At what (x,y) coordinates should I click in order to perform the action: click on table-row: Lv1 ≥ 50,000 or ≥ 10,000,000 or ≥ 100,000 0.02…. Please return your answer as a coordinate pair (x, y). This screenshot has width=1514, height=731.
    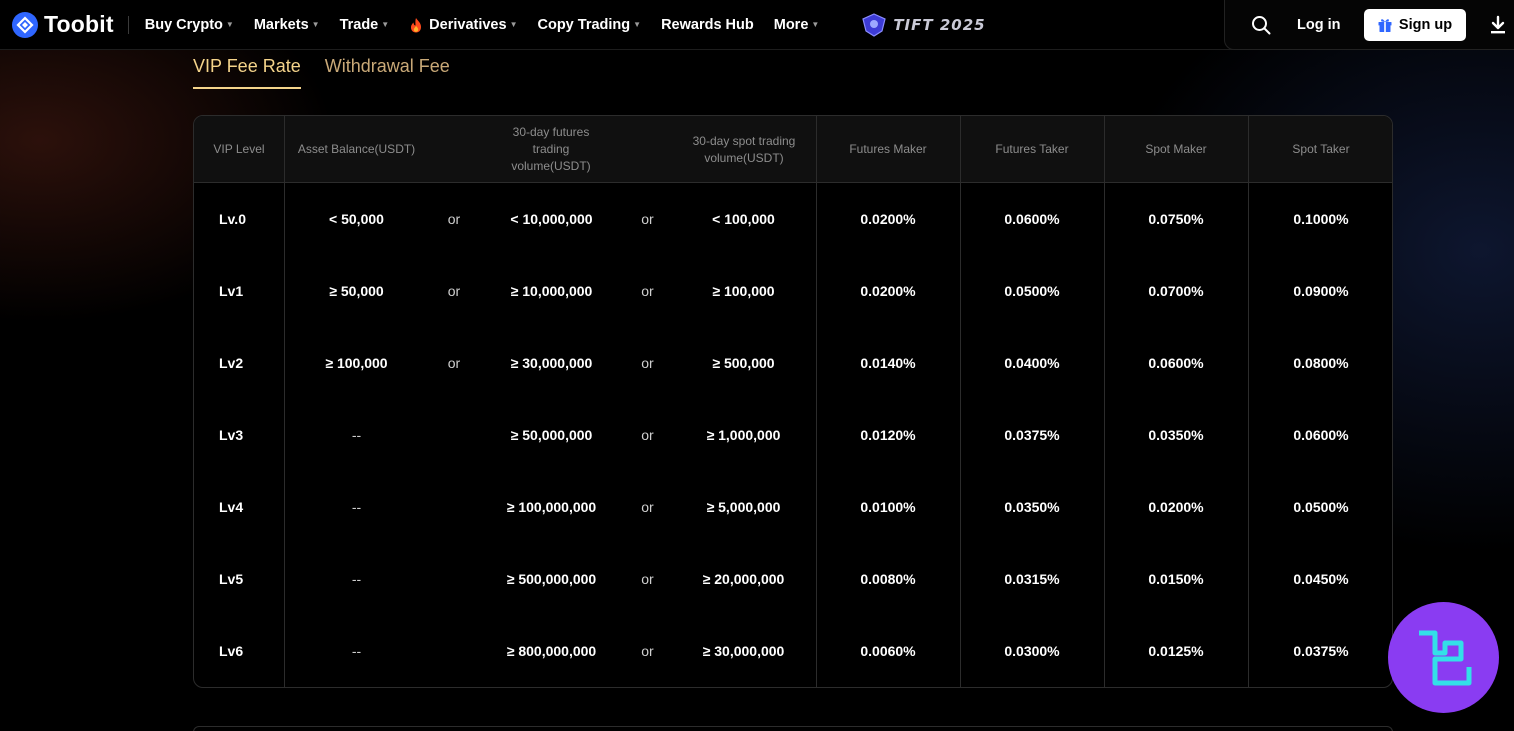
    Looking at the image, I should click on (793, 291).